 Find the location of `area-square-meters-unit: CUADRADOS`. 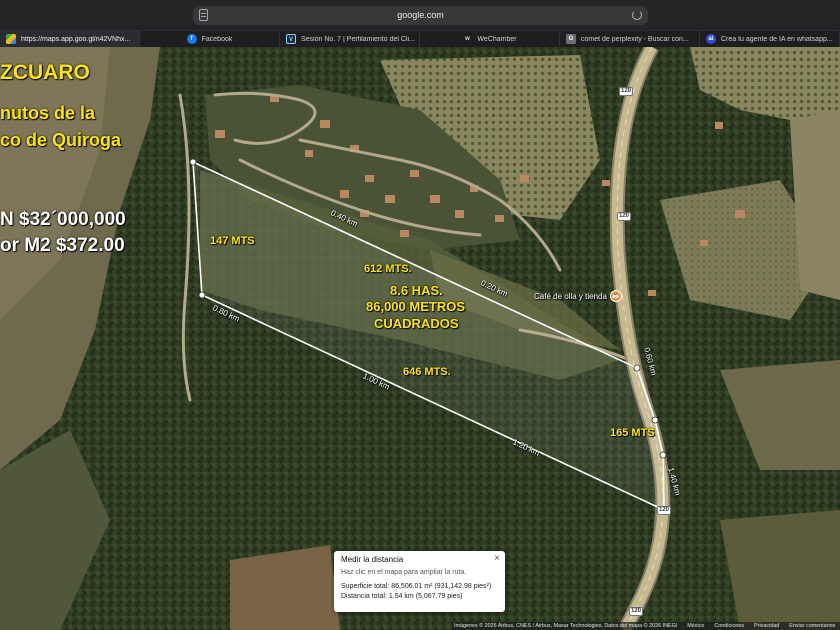

area-square-meters-unit: CUADRADOS is located at coordinates (416, 323).